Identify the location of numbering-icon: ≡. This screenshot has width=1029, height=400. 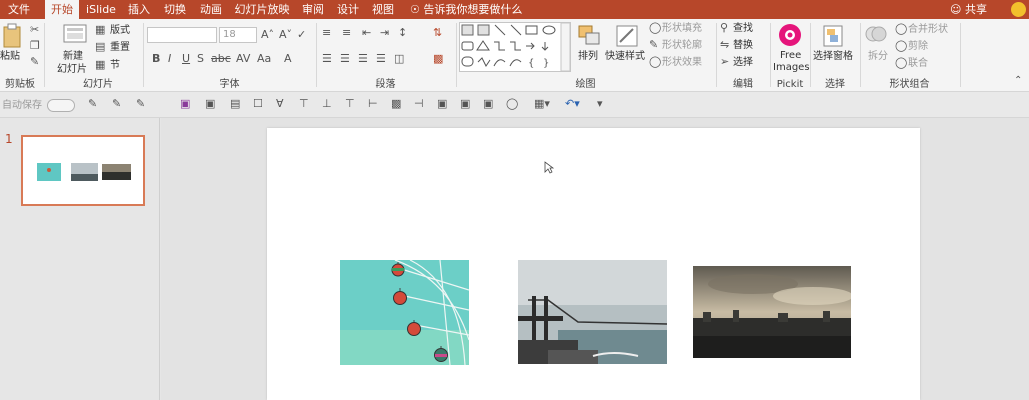
(346, 33).